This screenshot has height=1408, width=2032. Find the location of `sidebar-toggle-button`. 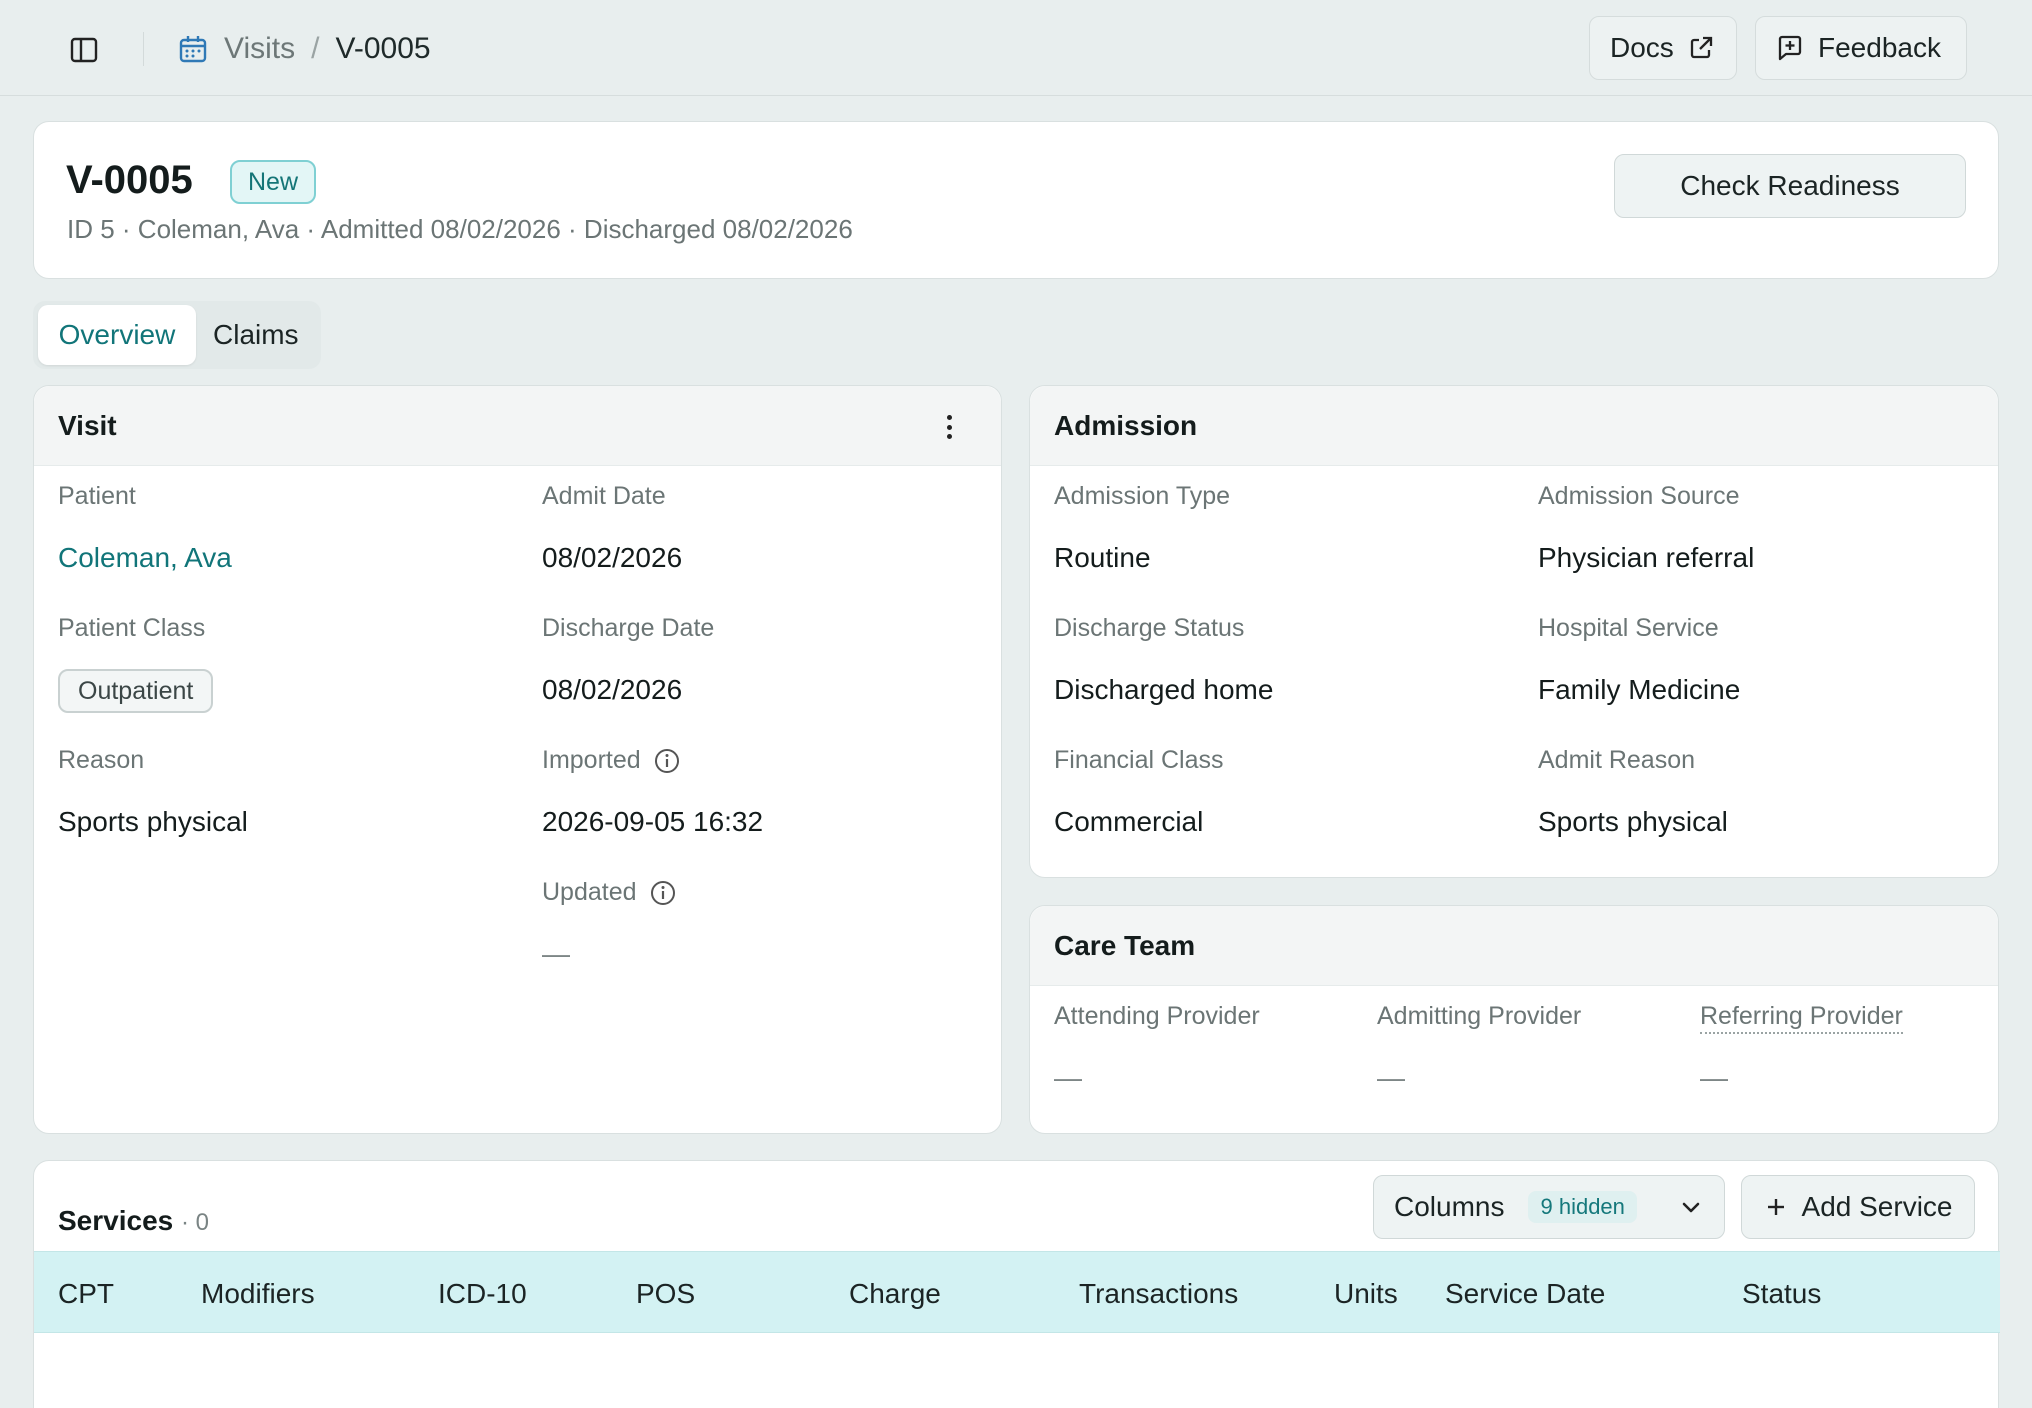

sidebar-toggle-button is located at coordinates (84, 50).